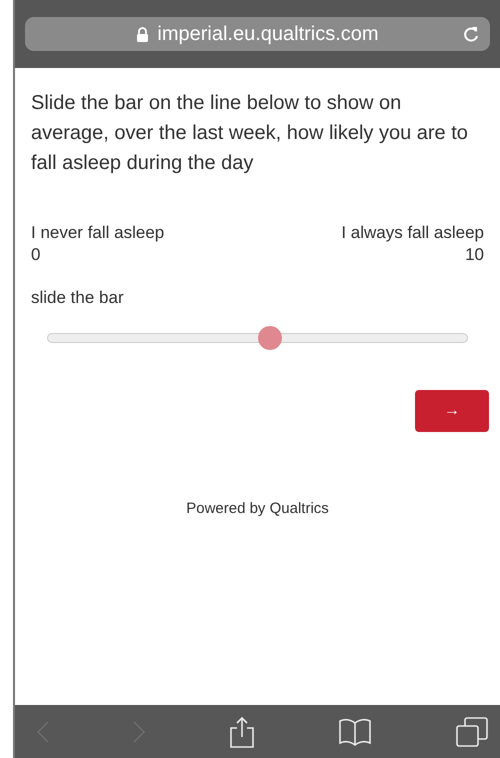 This screenshot has height=758, width=500. I want to click on url-text: imperial.eu.qualtrics.com, so click(268, 34).